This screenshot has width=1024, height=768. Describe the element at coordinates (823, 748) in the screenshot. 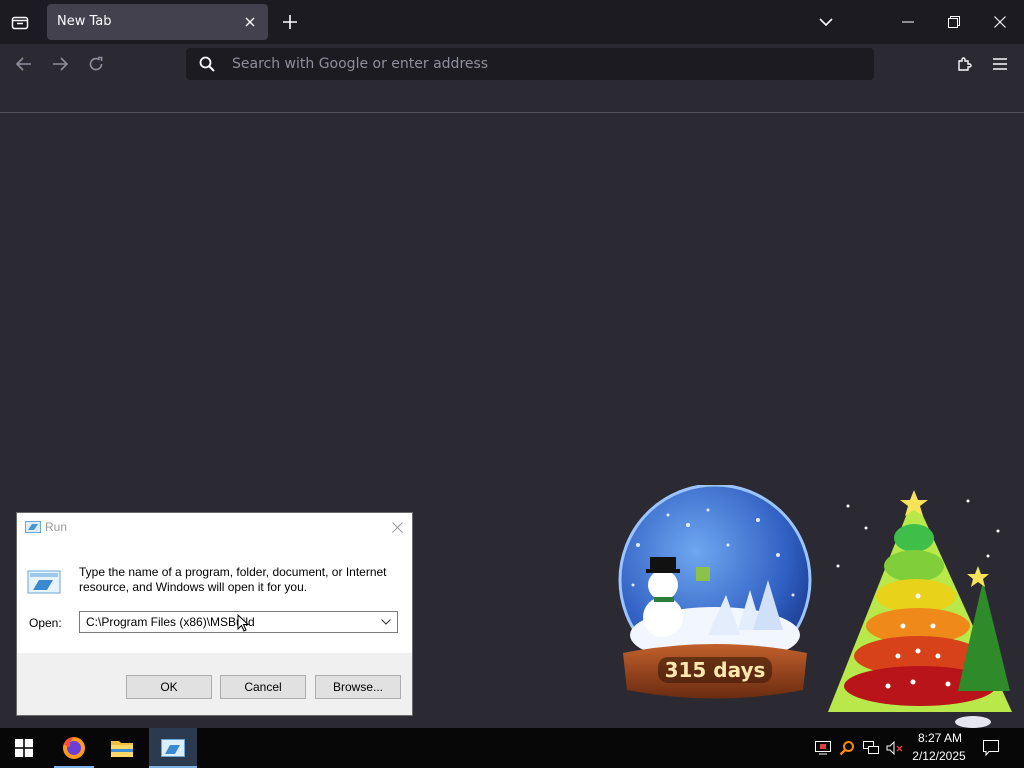

I see `screen-icon` at that location.